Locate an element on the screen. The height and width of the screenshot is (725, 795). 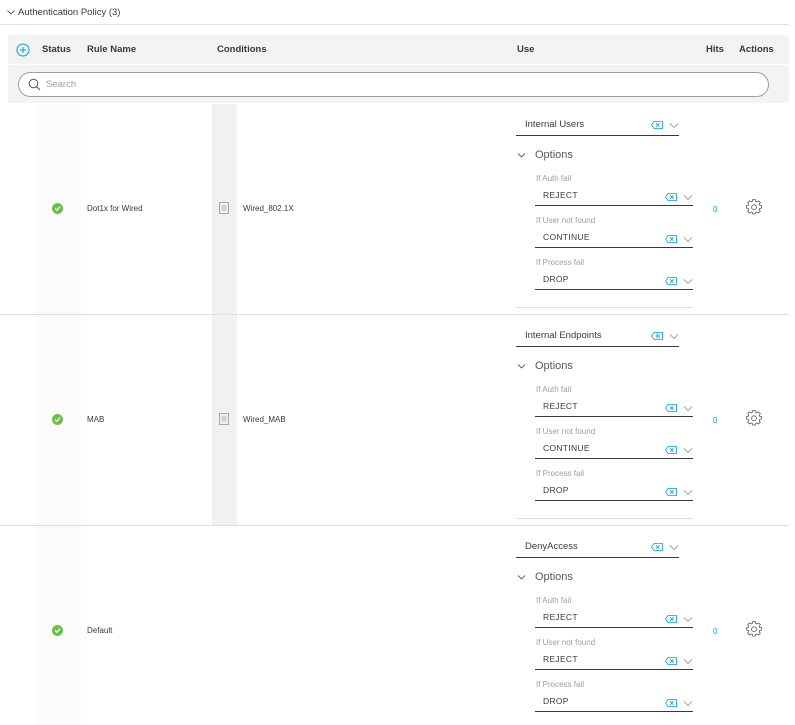
identity-source-value: Internal Endpoints is located at coordinates (563, 335).